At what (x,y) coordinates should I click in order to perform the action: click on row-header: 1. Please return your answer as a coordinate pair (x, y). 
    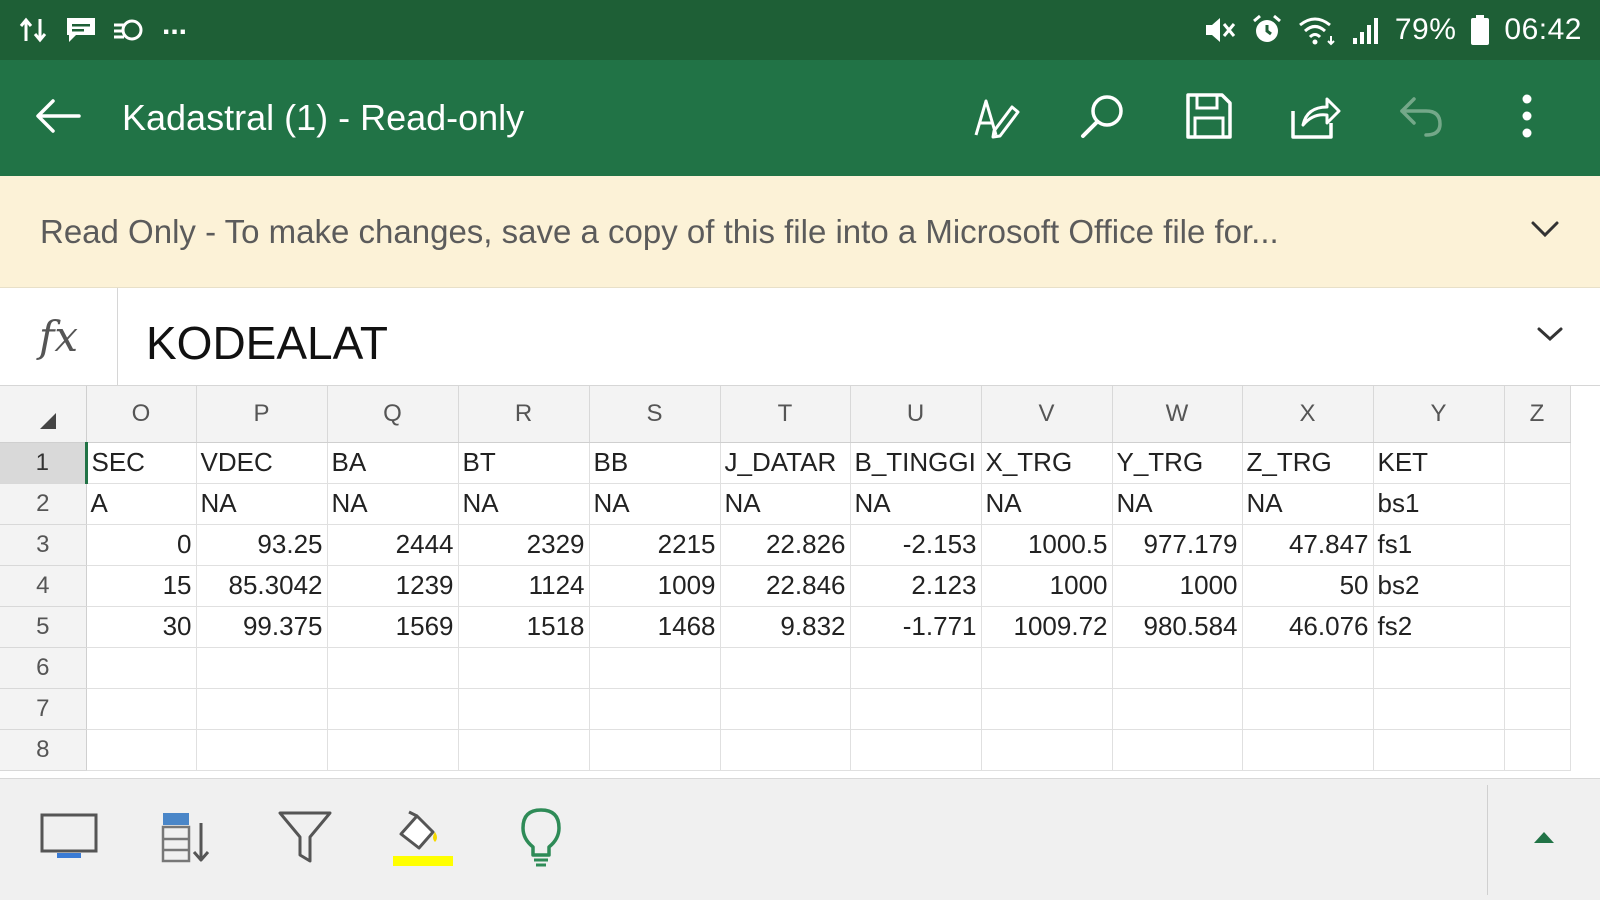
    Looking at the image, I should click on (43, 463).